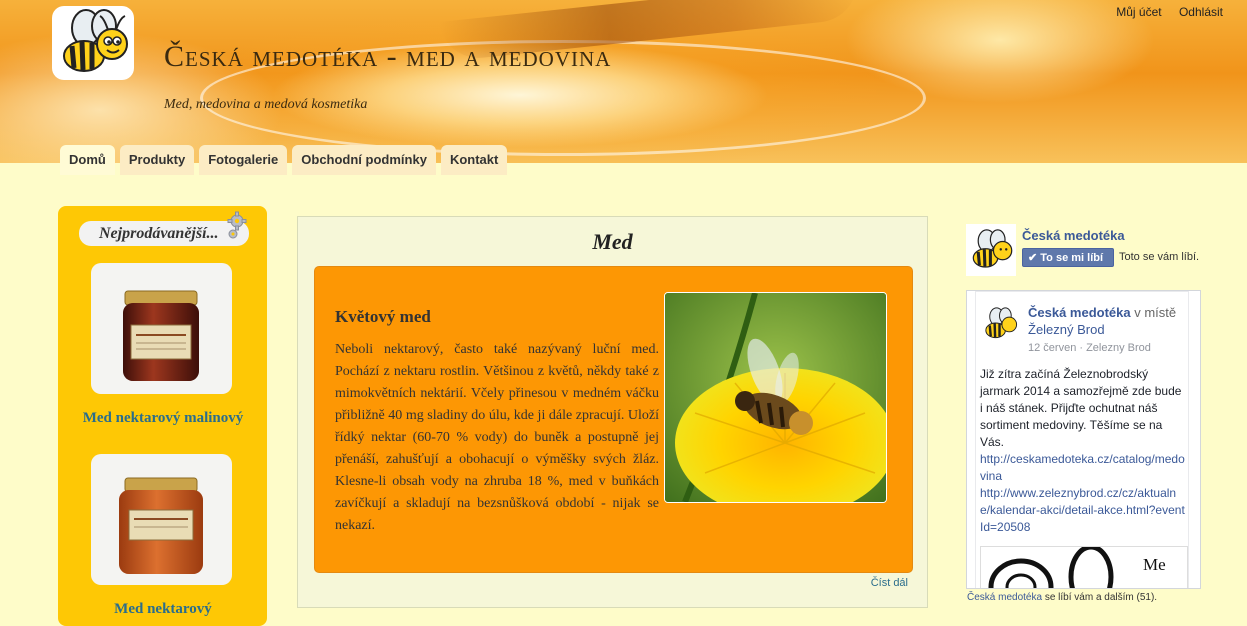  I want to click on nav-tab-home: Domů, so click(87, 160).